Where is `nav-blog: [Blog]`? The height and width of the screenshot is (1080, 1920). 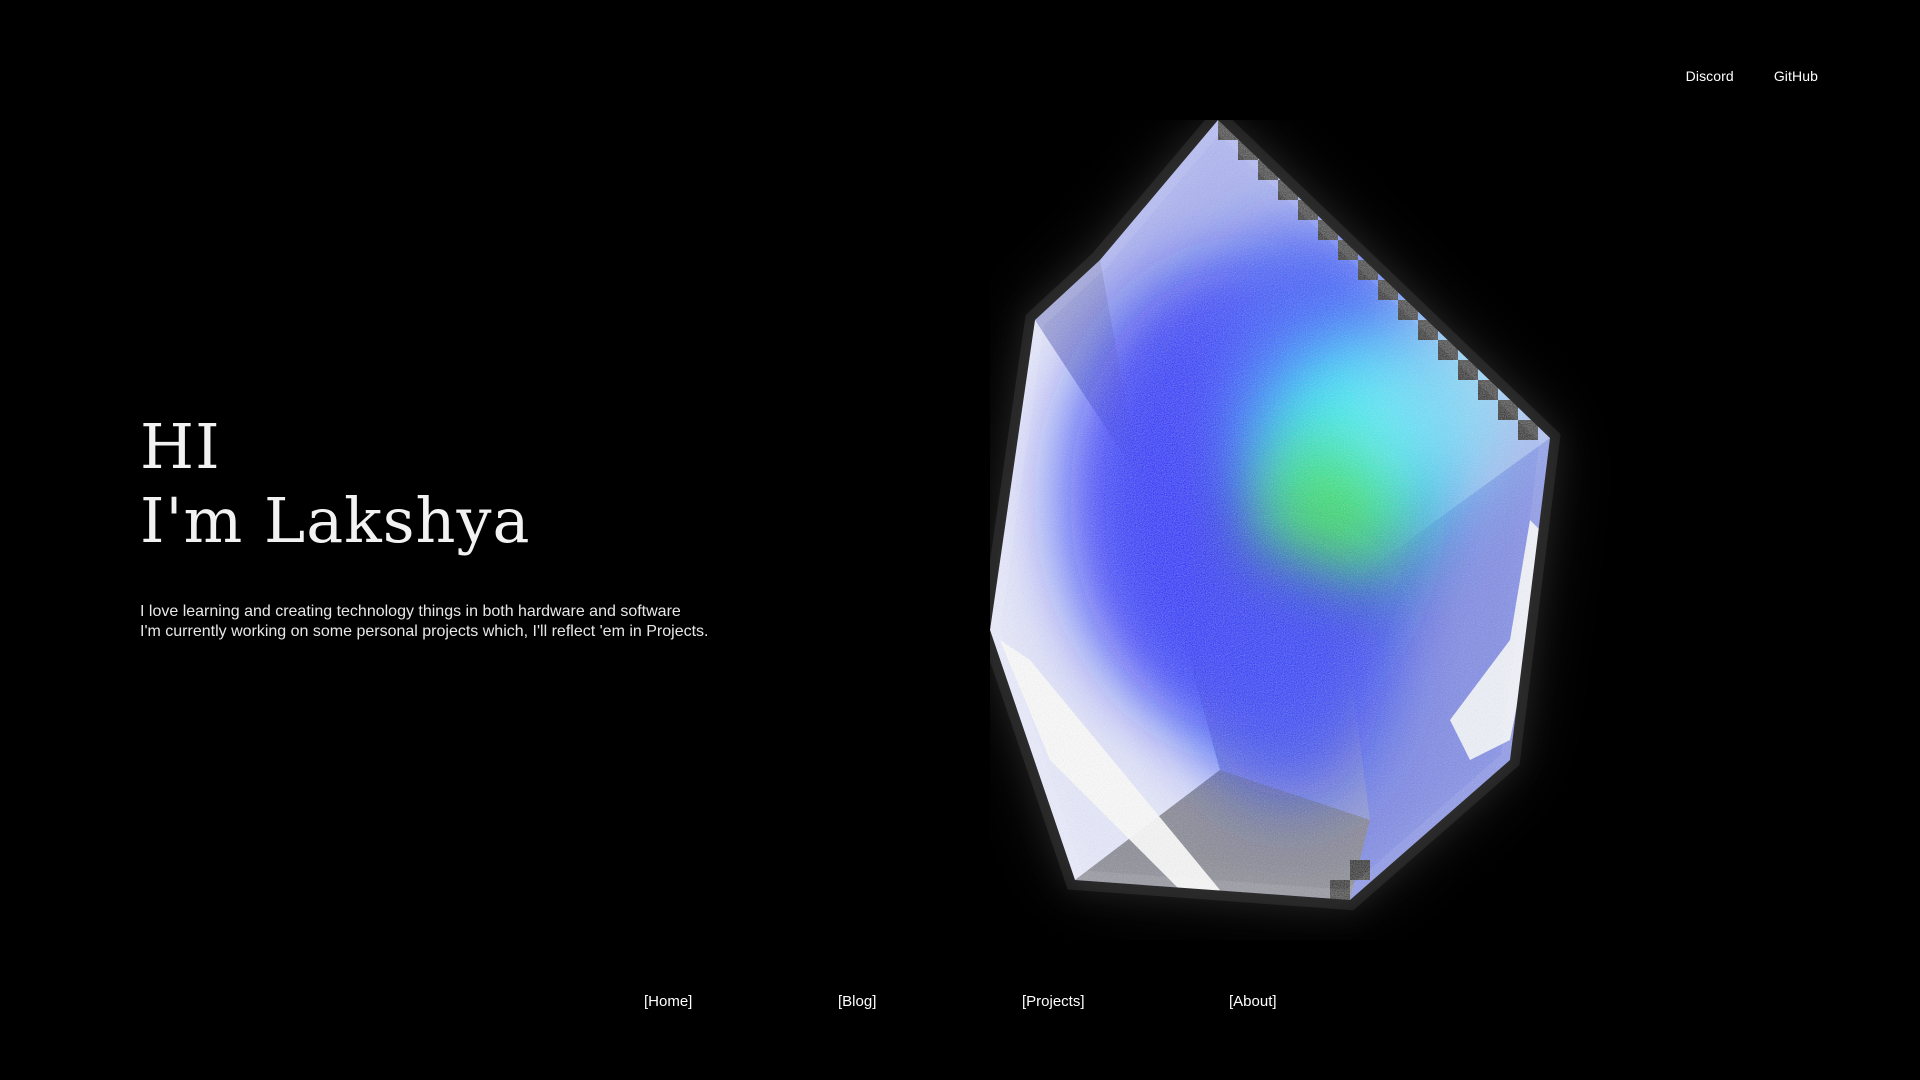
nav-blog: [Blog] is located at coordinates (857, 1001).